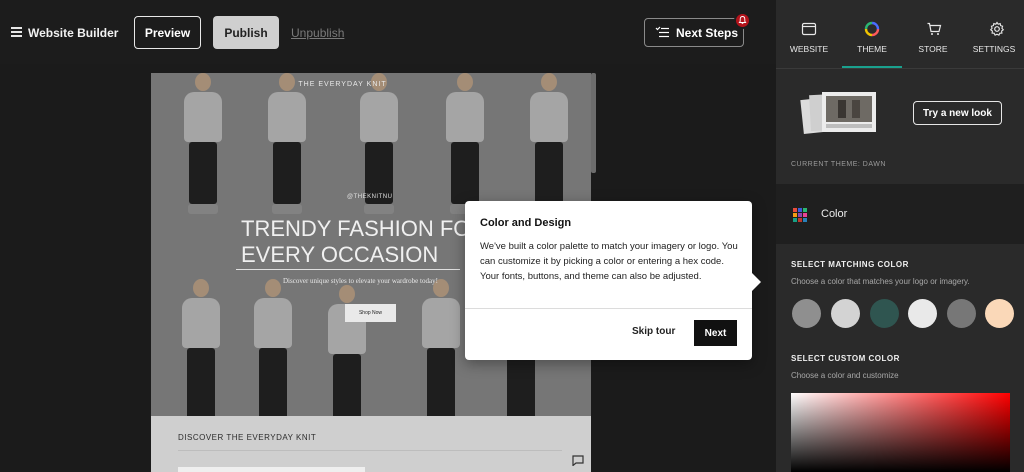 This screenshot has width=1024, height=472. What do you see at coordinates (246, 32) in the screenshot?
I see `publish-button: Publish` at bounding box center [246, 32].